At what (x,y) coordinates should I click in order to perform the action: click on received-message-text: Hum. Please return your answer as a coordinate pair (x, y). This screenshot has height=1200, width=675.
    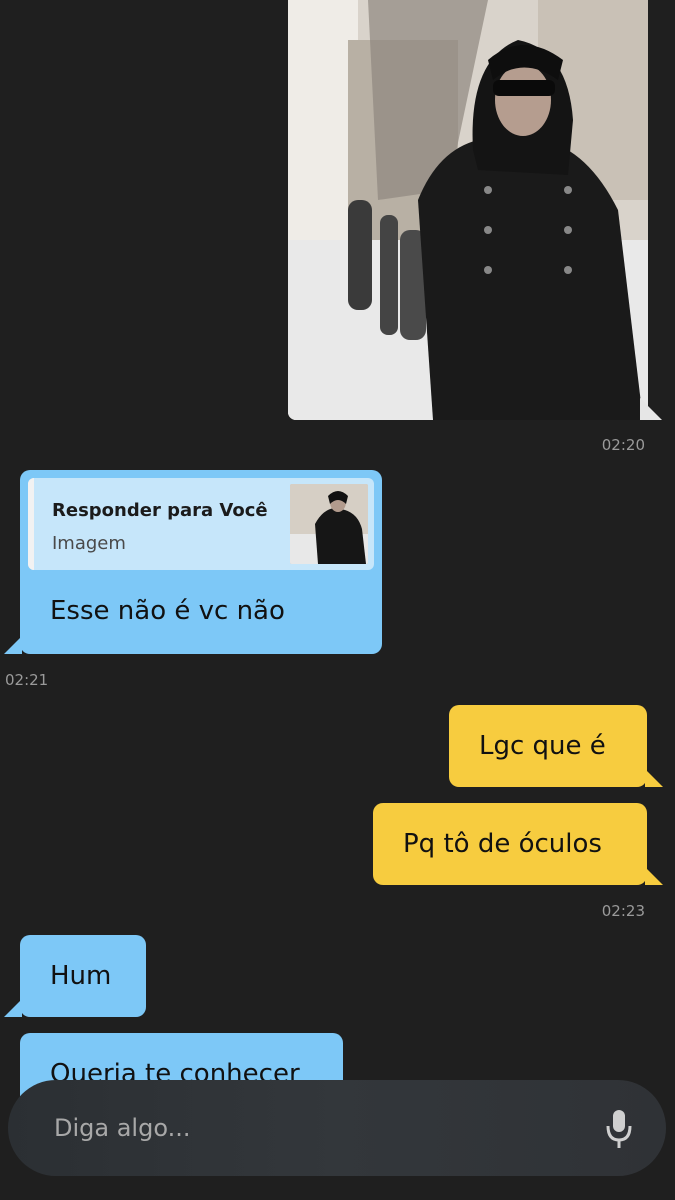
    Looking at the image, I should click on (81, 976).